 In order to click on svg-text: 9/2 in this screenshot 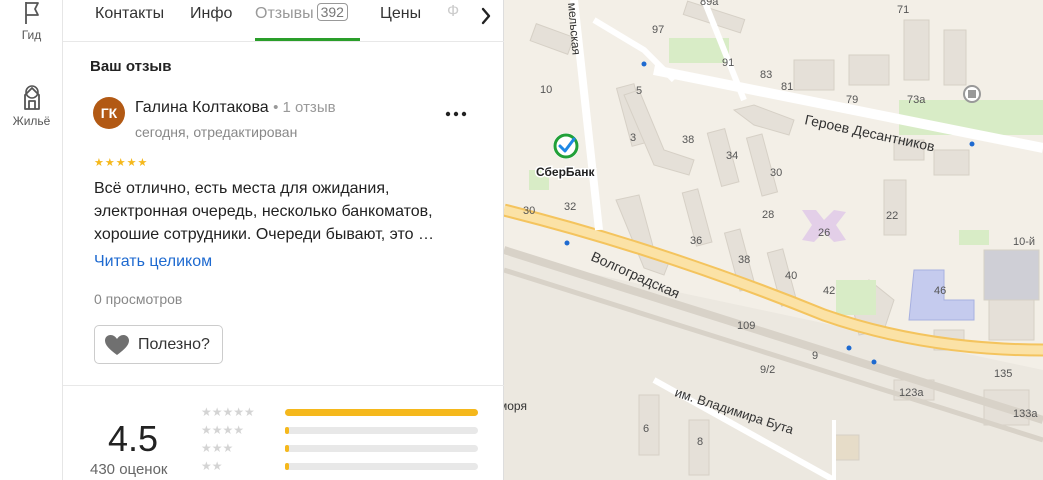, I will do `click(767, 370)`.